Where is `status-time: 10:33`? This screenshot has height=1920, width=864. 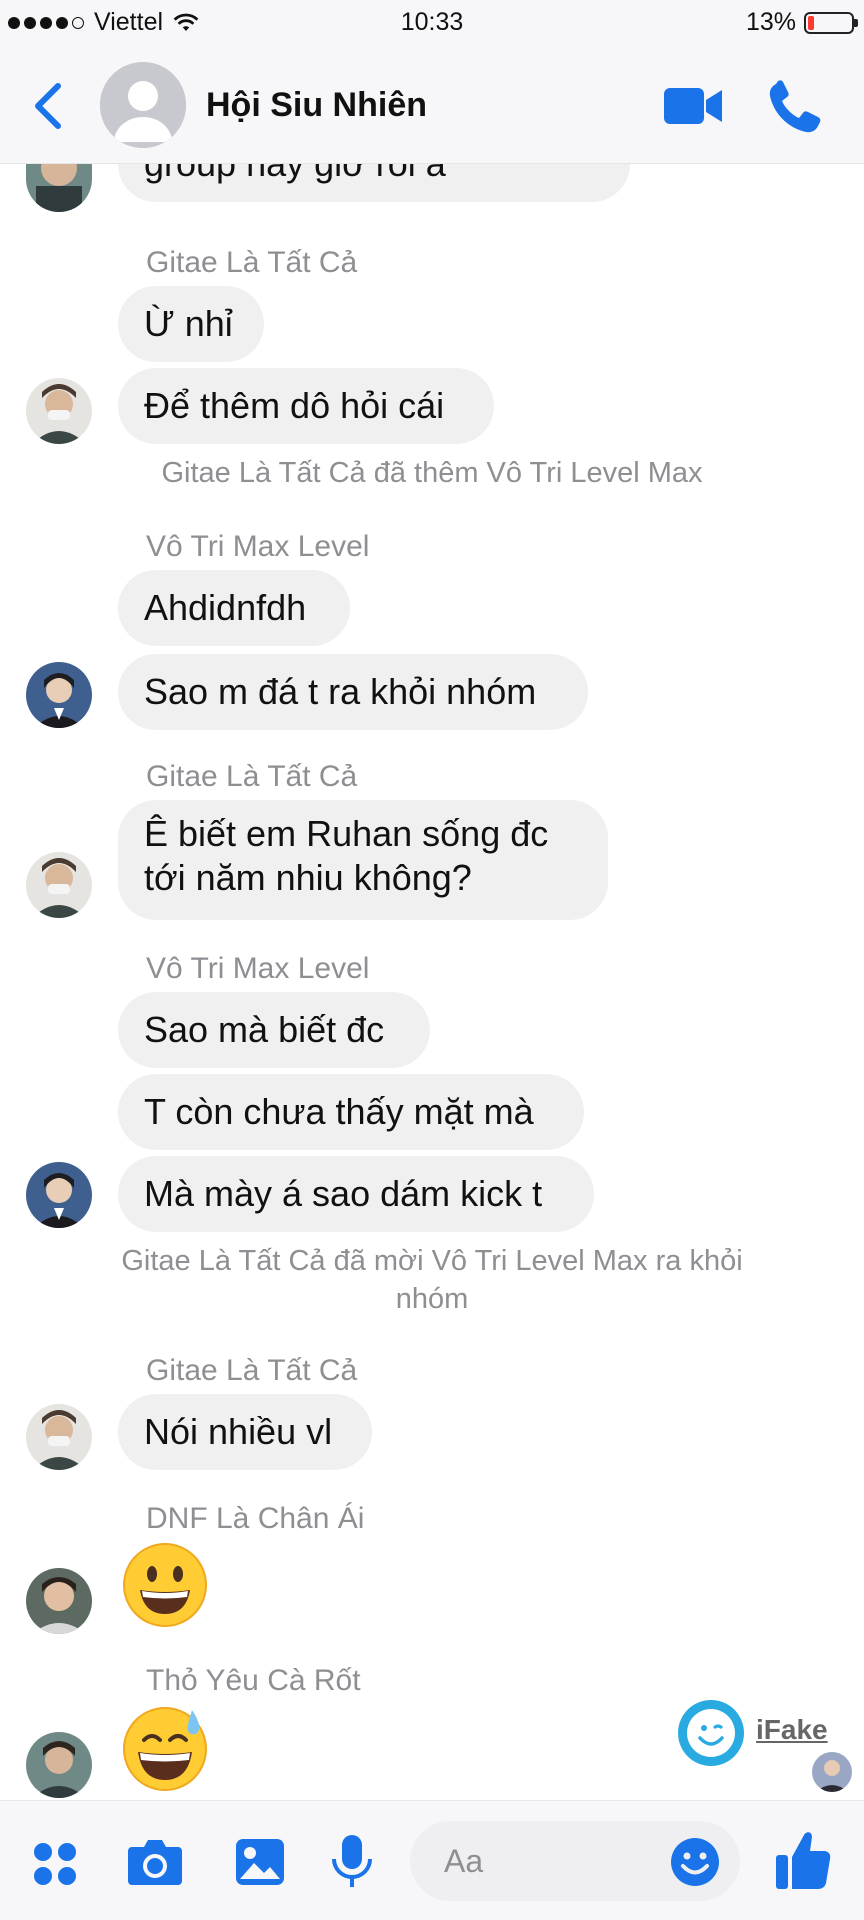 status-time: 10:33 is located at coordinates (432, 22).